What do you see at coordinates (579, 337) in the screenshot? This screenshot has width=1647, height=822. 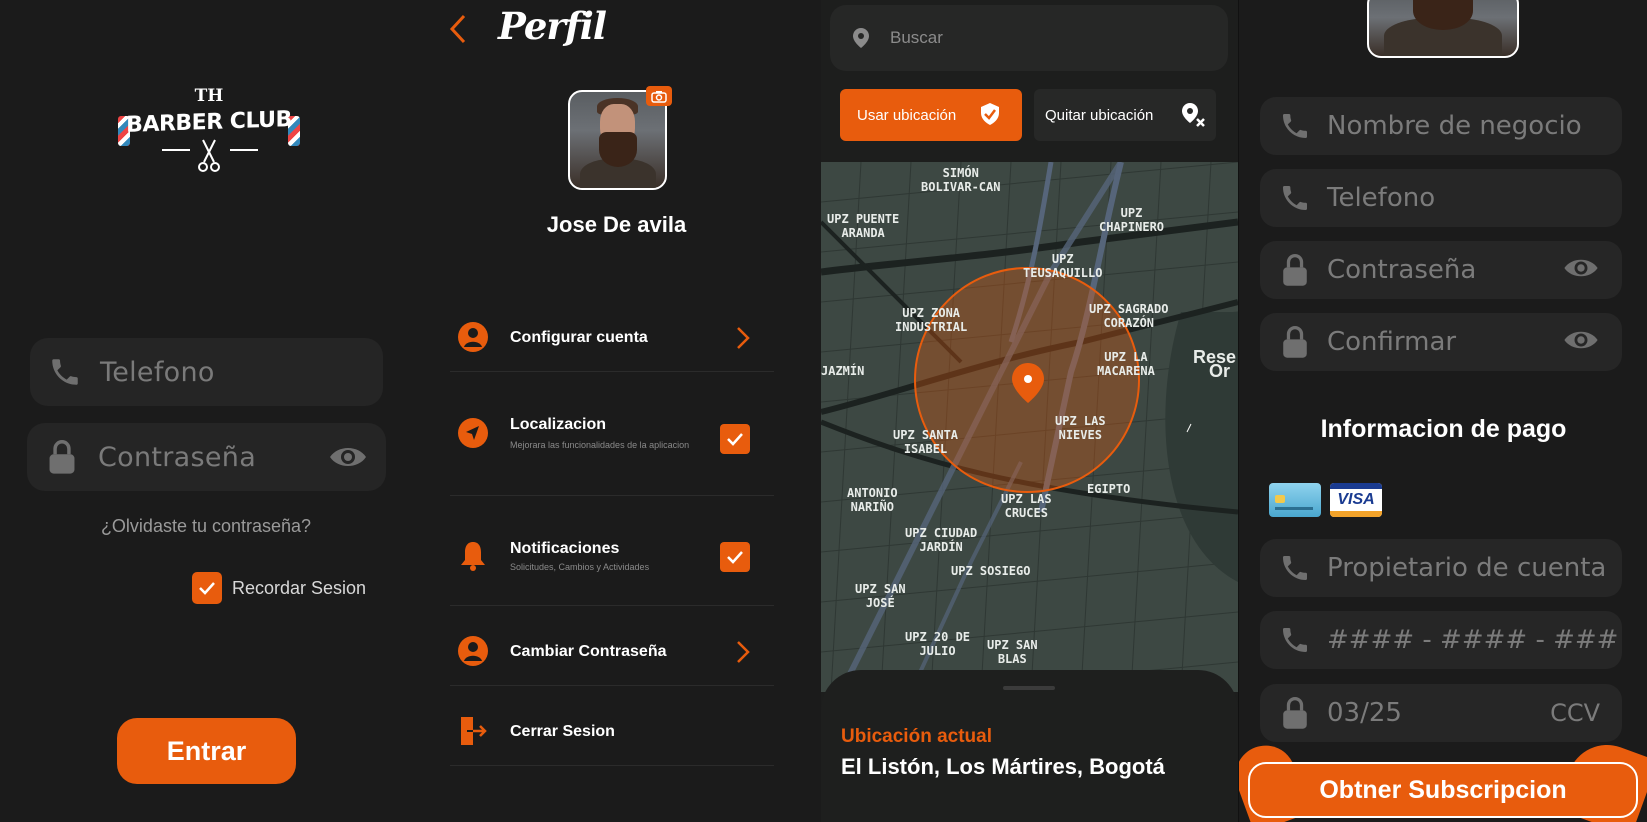 I see `menu-item-title: Configurar cuenta` at bounding box center [579, 337].